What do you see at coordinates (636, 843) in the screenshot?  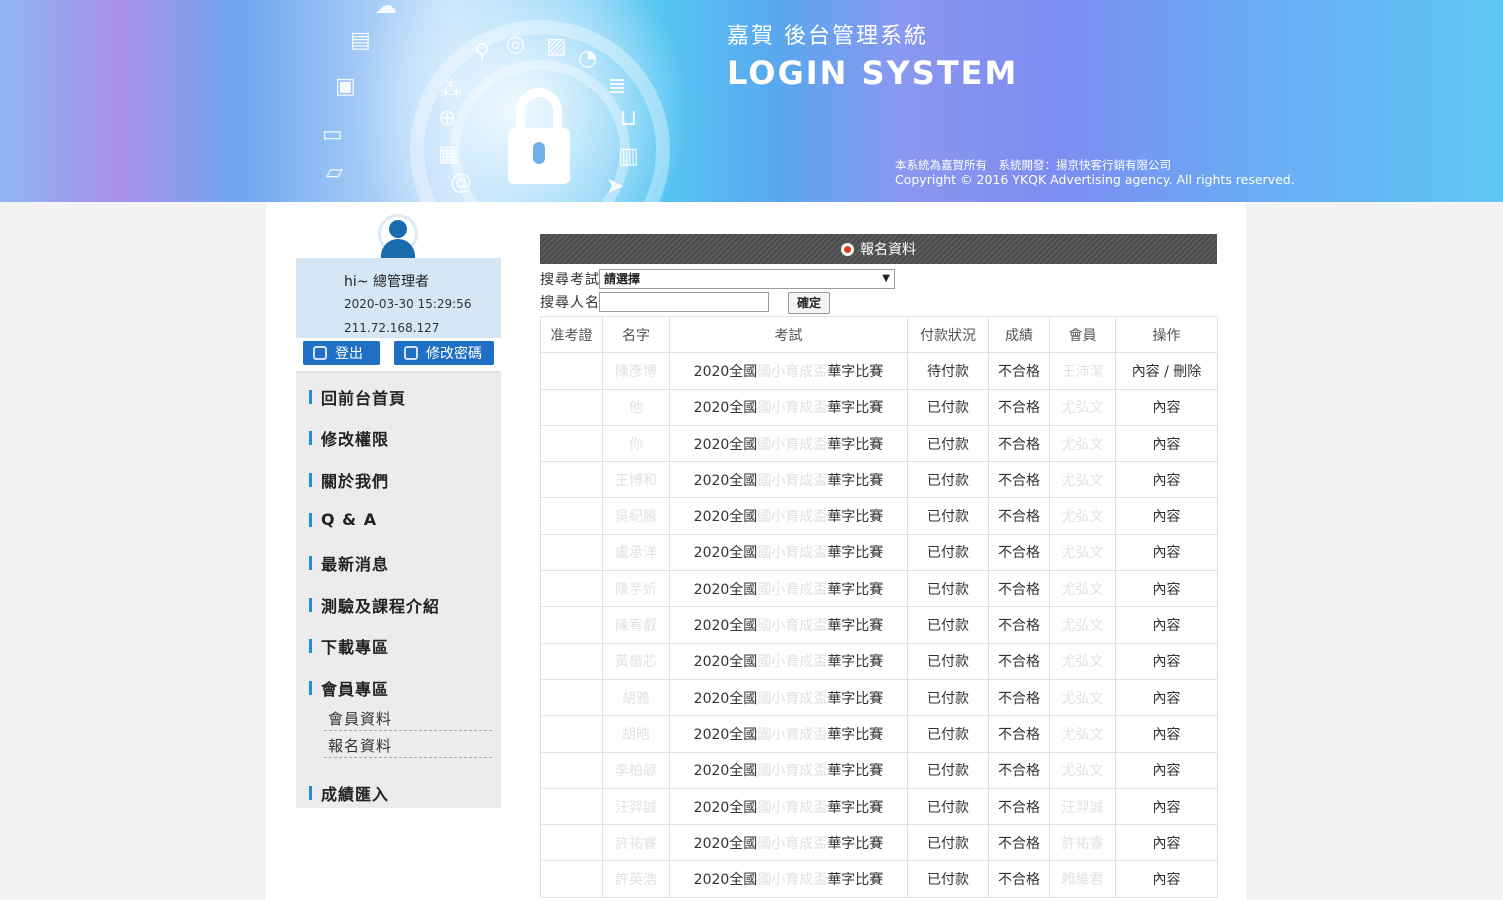 I see `name-cell: 許祐睿` at bounding box center [636, 843].